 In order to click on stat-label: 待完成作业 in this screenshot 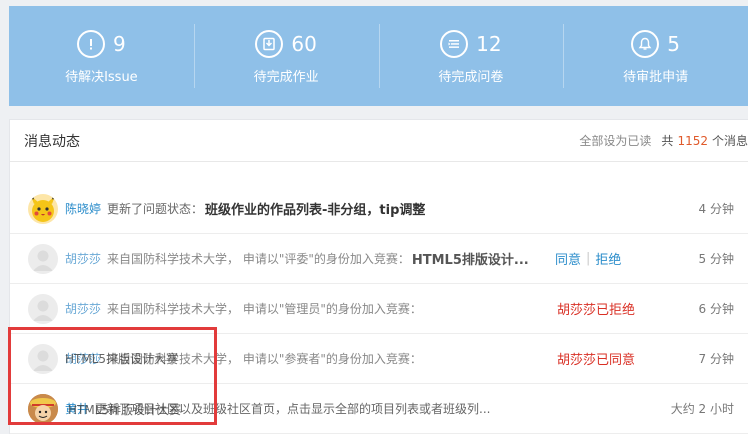, I will do `click(286, 77)`.